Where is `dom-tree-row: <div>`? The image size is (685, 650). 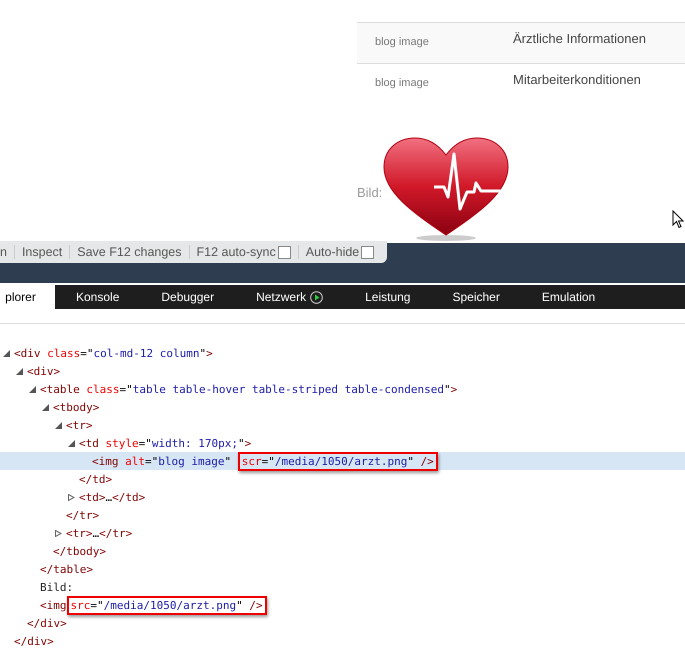
dom-tree-row: <div> is located at coordinates (342, 371).